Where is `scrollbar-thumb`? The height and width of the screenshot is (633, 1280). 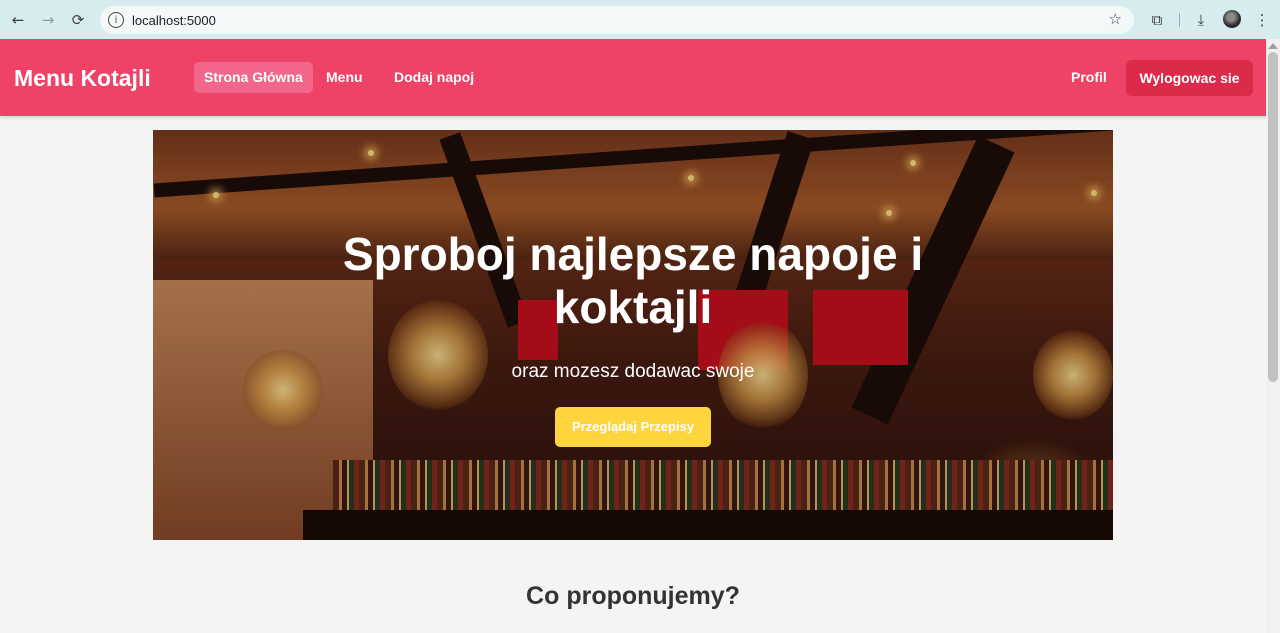
scrollbar-thumb is located at coordinates (1273, 217).